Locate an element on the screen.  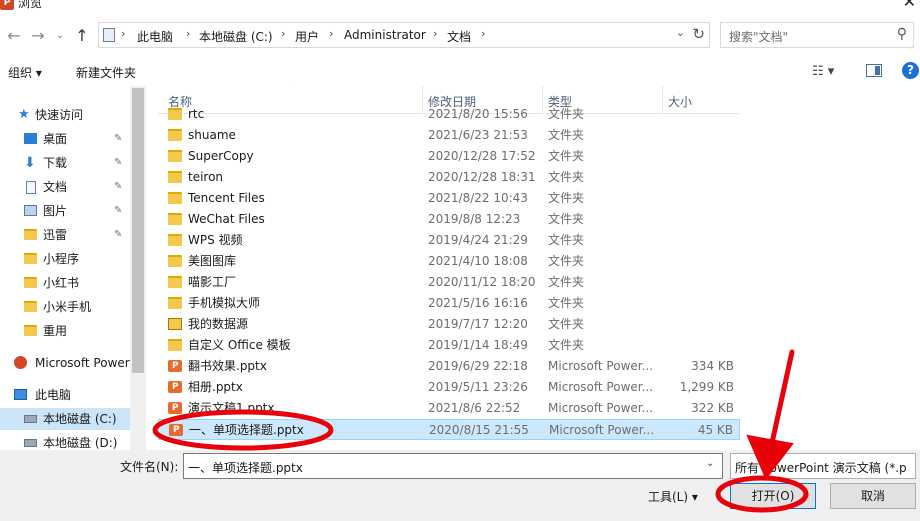
breadcrumb-administrator: Administrator is located at coordinates (385, 35).